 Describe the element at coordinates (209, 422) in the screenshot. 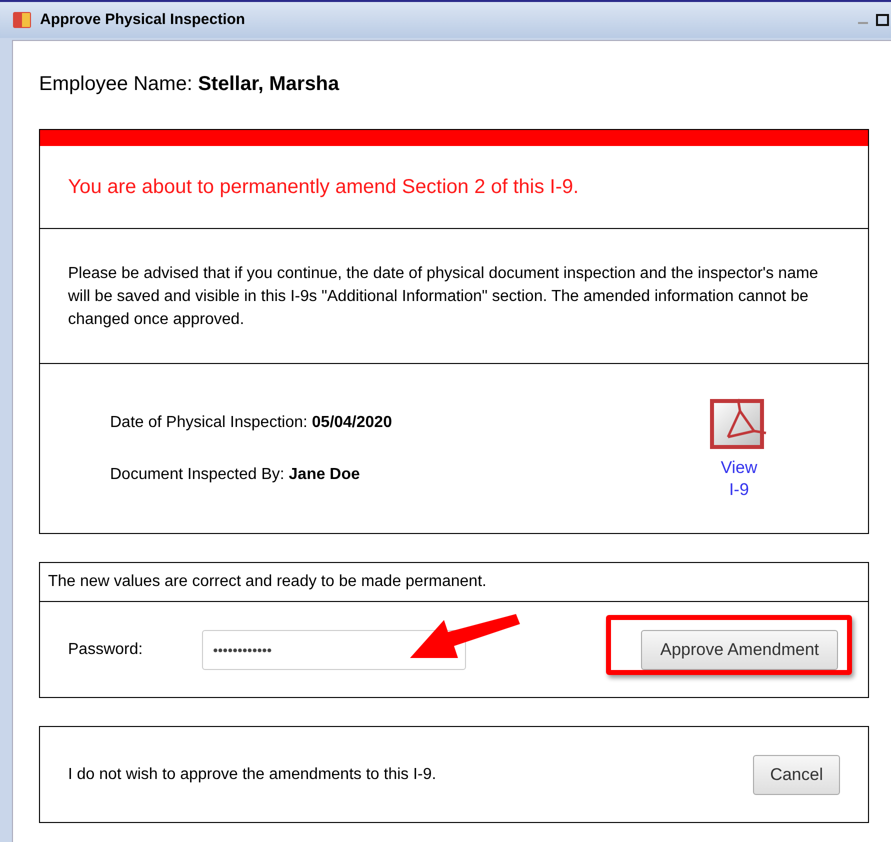

I see `detail-label: Date of Physical Inspection:` at that location.